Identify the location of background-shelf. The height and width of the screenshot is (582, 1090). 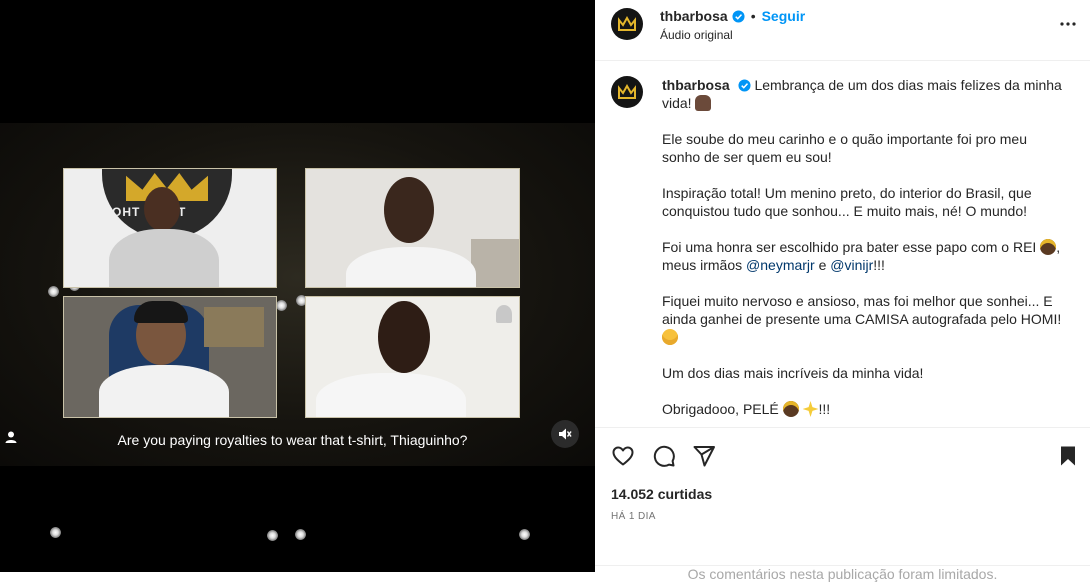
(495, 263).